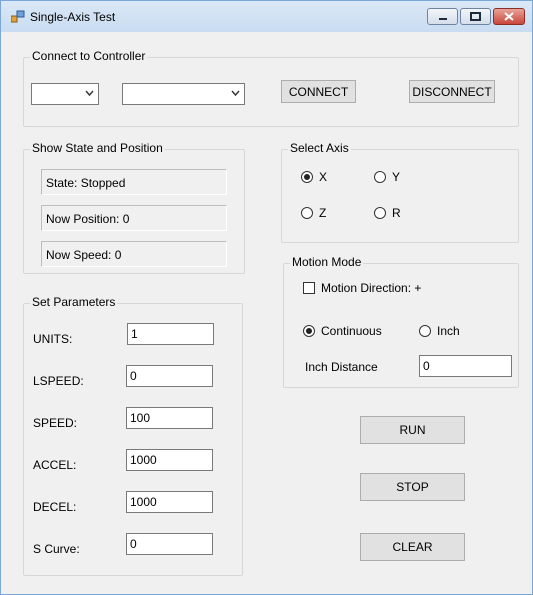  Describe the element at coordinates (170, 334) in the screenshot. I see `units-input: 1` at that location.